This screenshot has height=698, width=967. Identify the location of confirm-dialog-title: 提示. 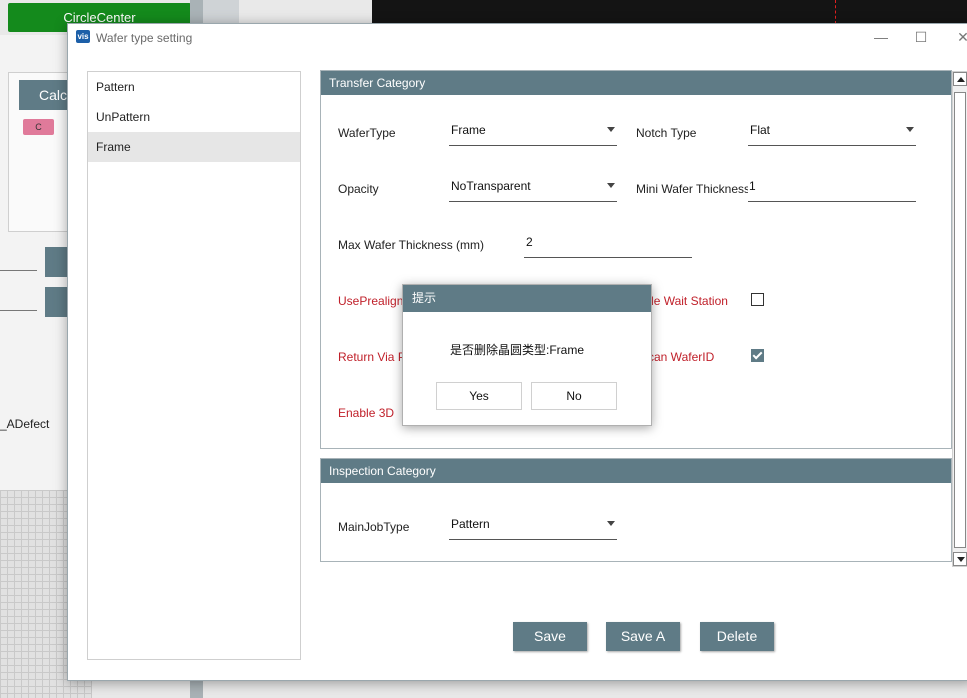
(527, 298).